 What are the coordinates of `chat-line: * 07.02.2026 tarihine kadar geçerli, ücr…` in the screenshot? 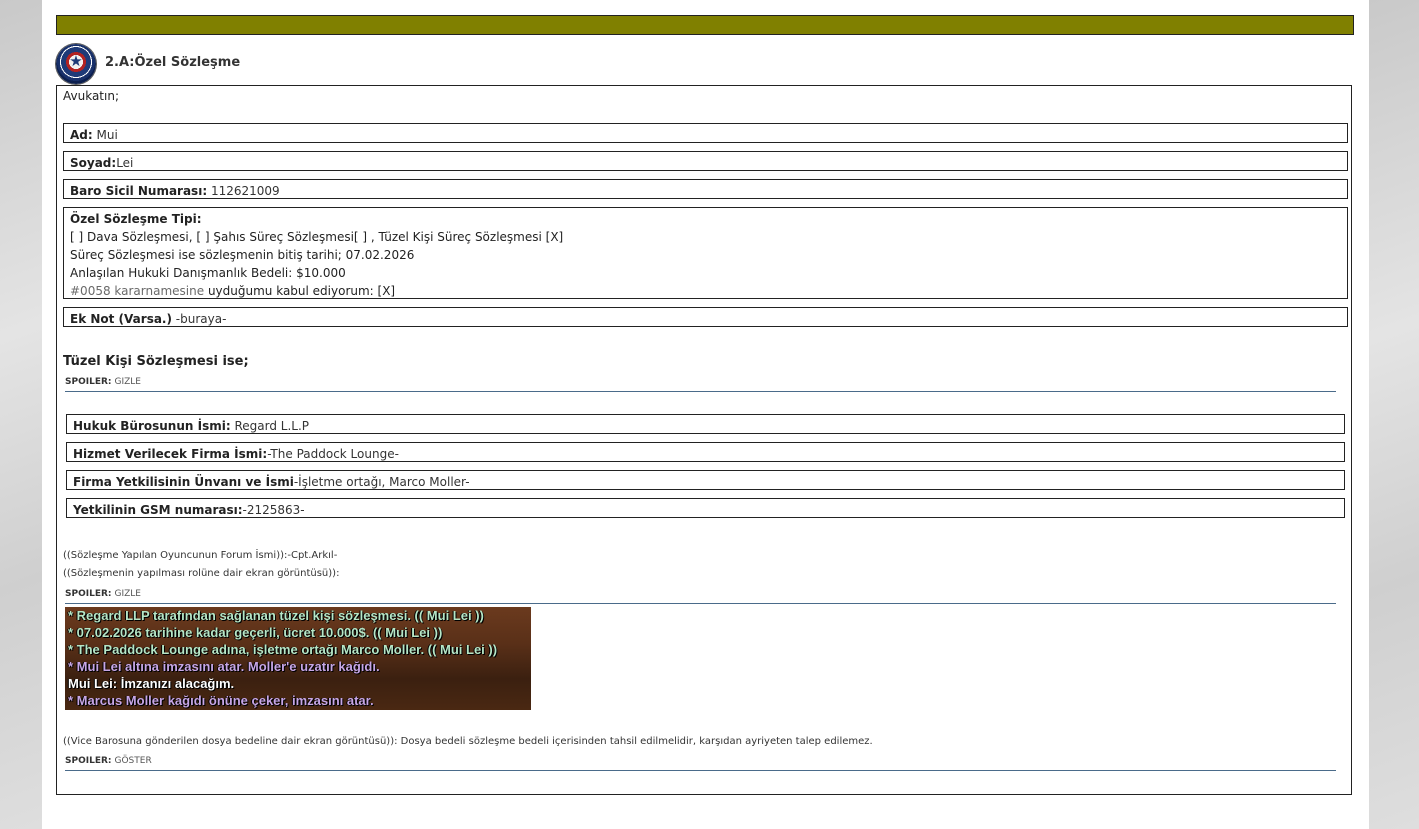 It's located at (255, 632).